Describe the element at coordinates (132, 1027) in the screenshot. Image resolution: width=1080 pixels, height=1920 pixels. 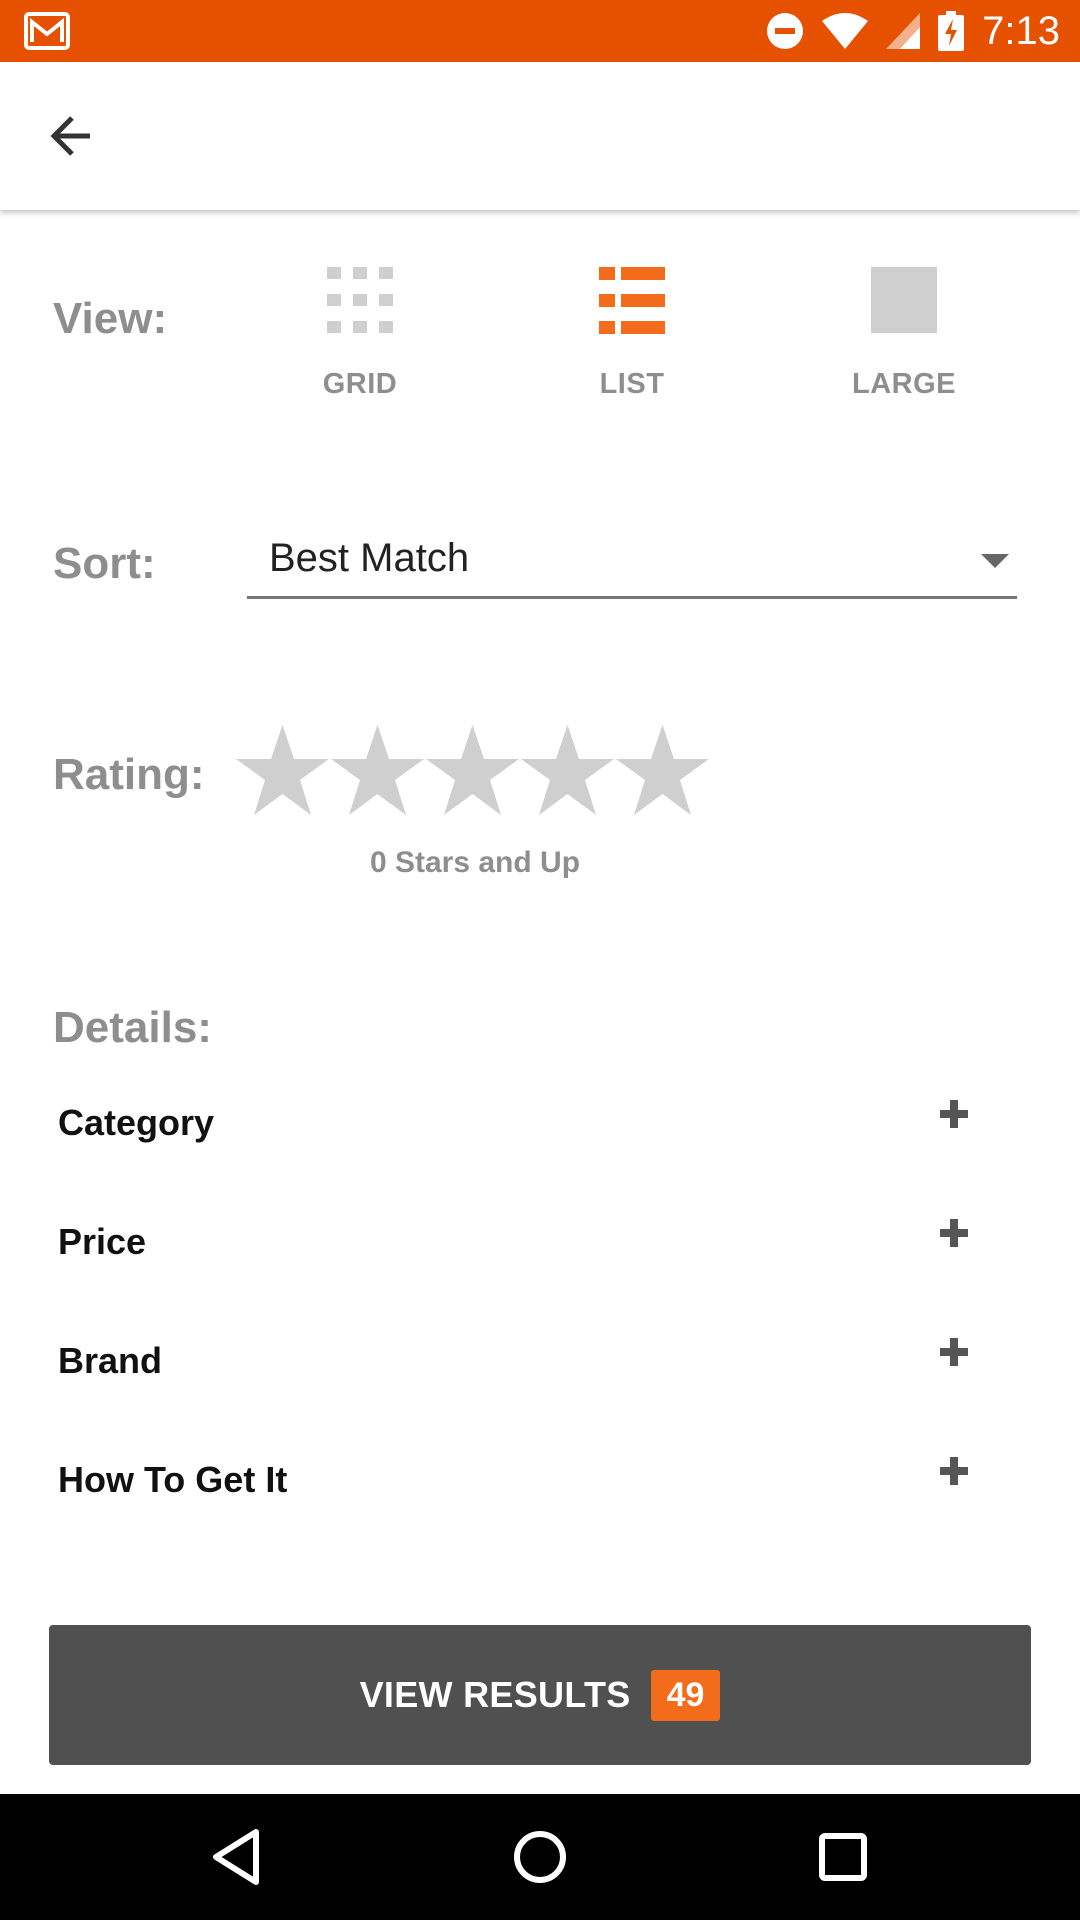
I see `details-label: Details:` at that location.